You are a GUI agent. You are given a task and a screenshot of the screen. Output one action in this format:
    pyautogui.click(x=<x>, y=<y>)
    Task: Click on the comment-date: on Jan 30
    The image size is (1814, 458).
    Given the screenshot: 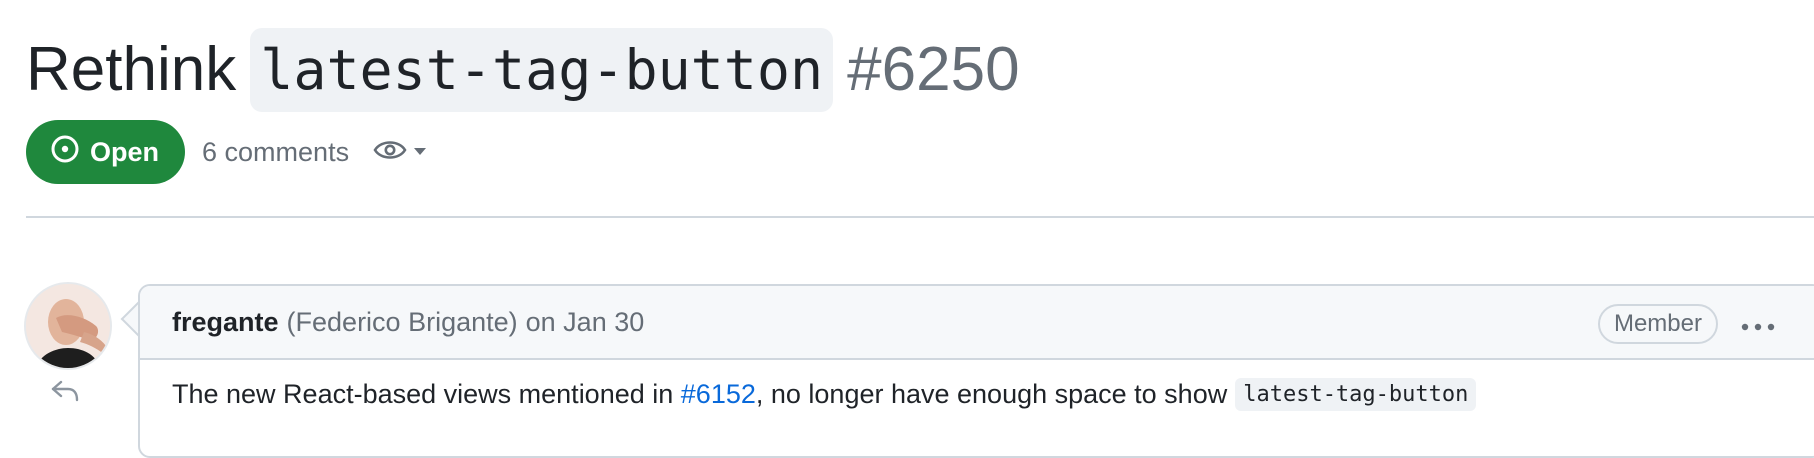 What is the action you would take?
    pyautogui.click(x=585, y=322)
    